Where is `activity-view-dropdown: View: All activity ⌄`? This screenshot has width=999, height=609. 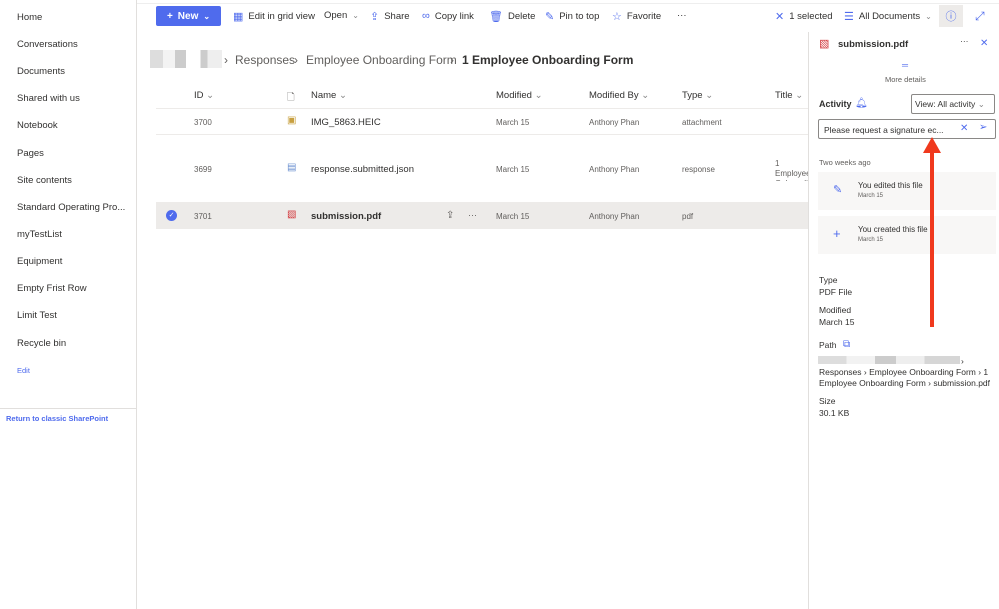
activity-view-dropdown: View: All activity ⌄ is located at coordinates (953, 104).